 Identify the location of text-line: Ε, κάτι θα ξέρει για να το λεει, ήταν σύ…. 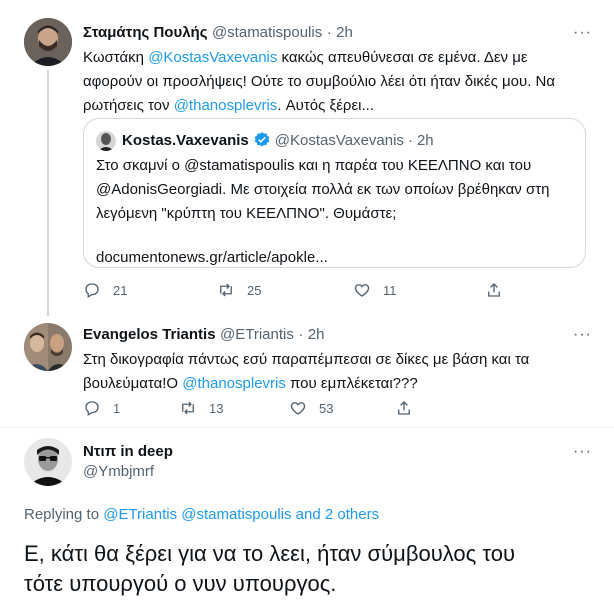
(270, 553).